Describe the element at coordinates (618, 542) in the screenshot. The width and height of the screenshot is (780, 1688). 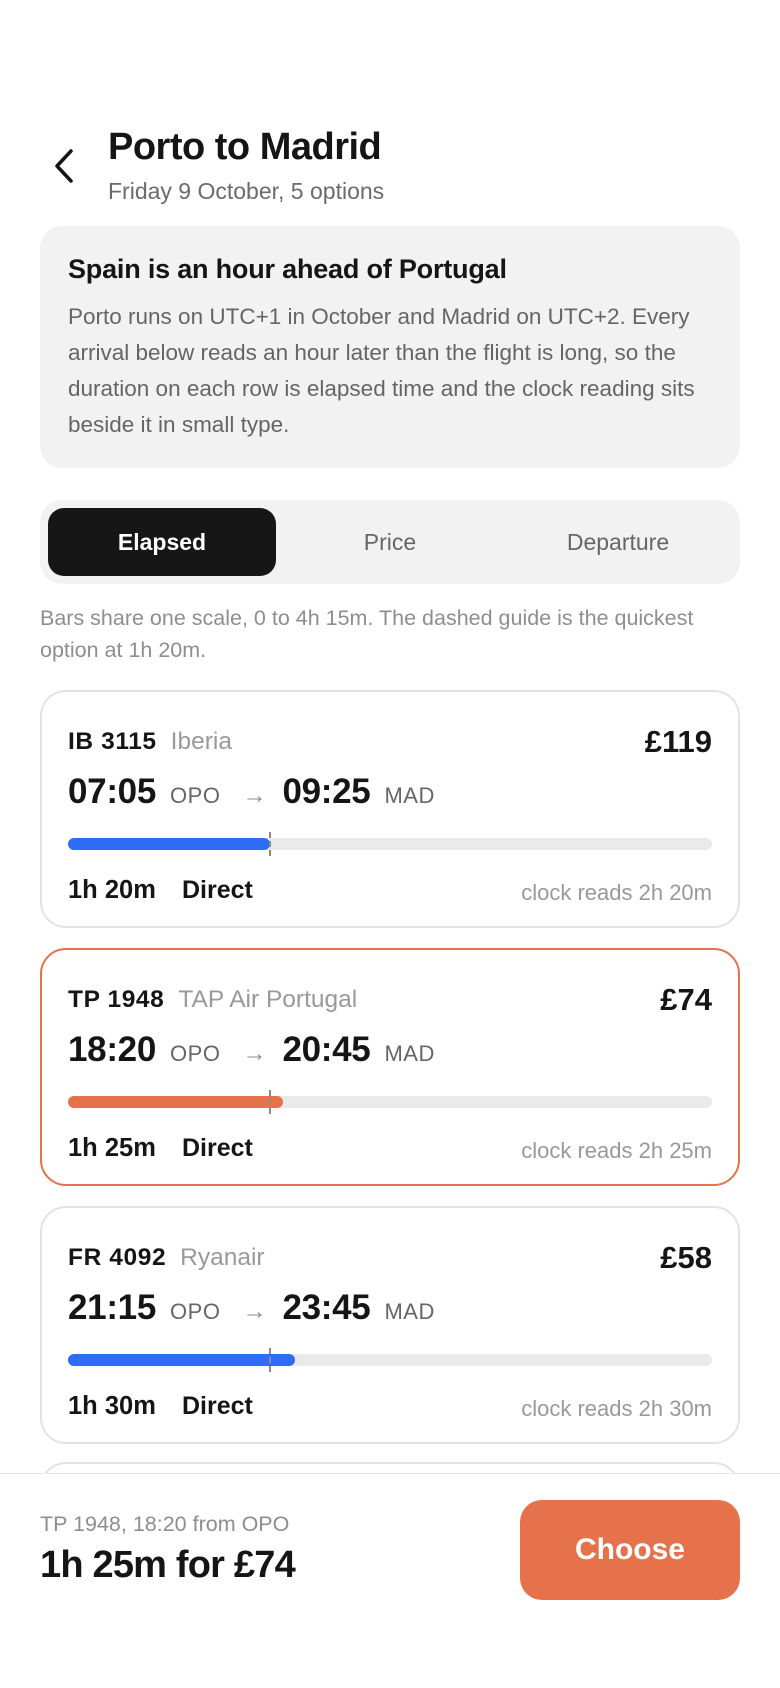
I see `sort-option-departure: Departure` at that location.